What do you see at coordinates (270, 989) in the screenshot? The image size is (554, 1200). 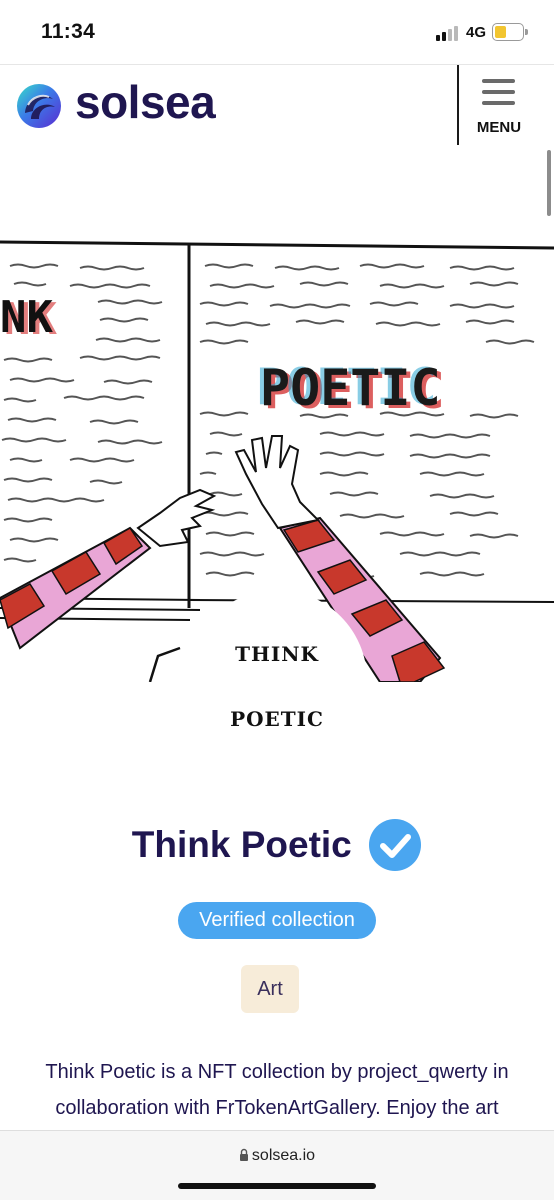 I see `category-tag-art: Art` at bounding box center [270, 989].